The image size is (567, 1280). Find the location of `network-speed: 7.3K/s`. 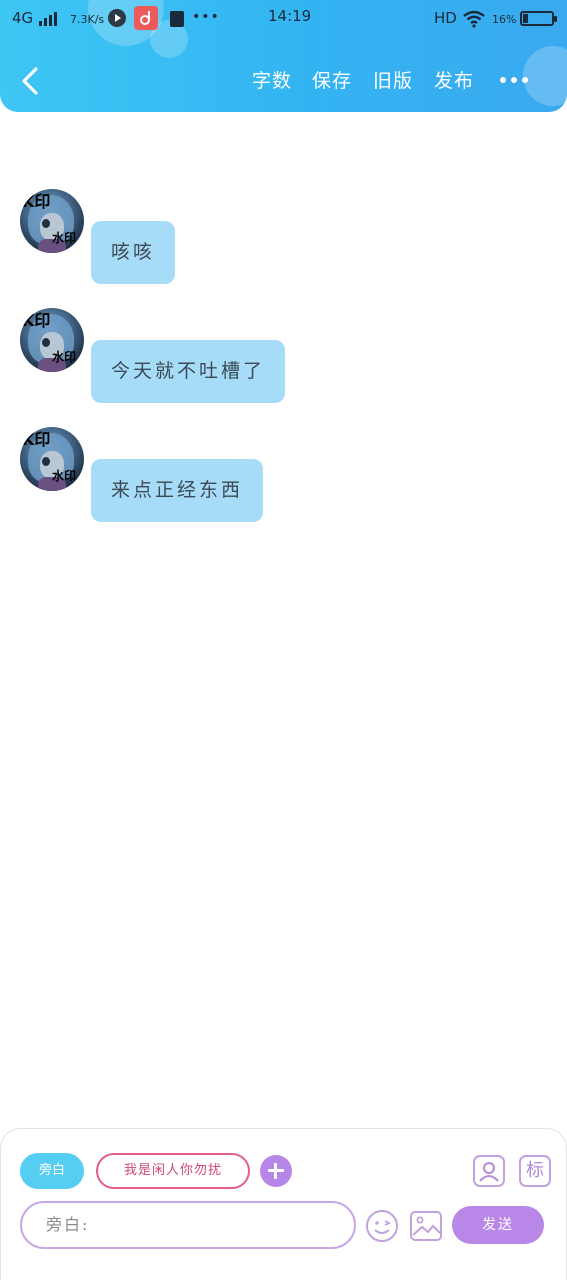

network-speed: 7.3K/s is located at coordinates (87, 19).